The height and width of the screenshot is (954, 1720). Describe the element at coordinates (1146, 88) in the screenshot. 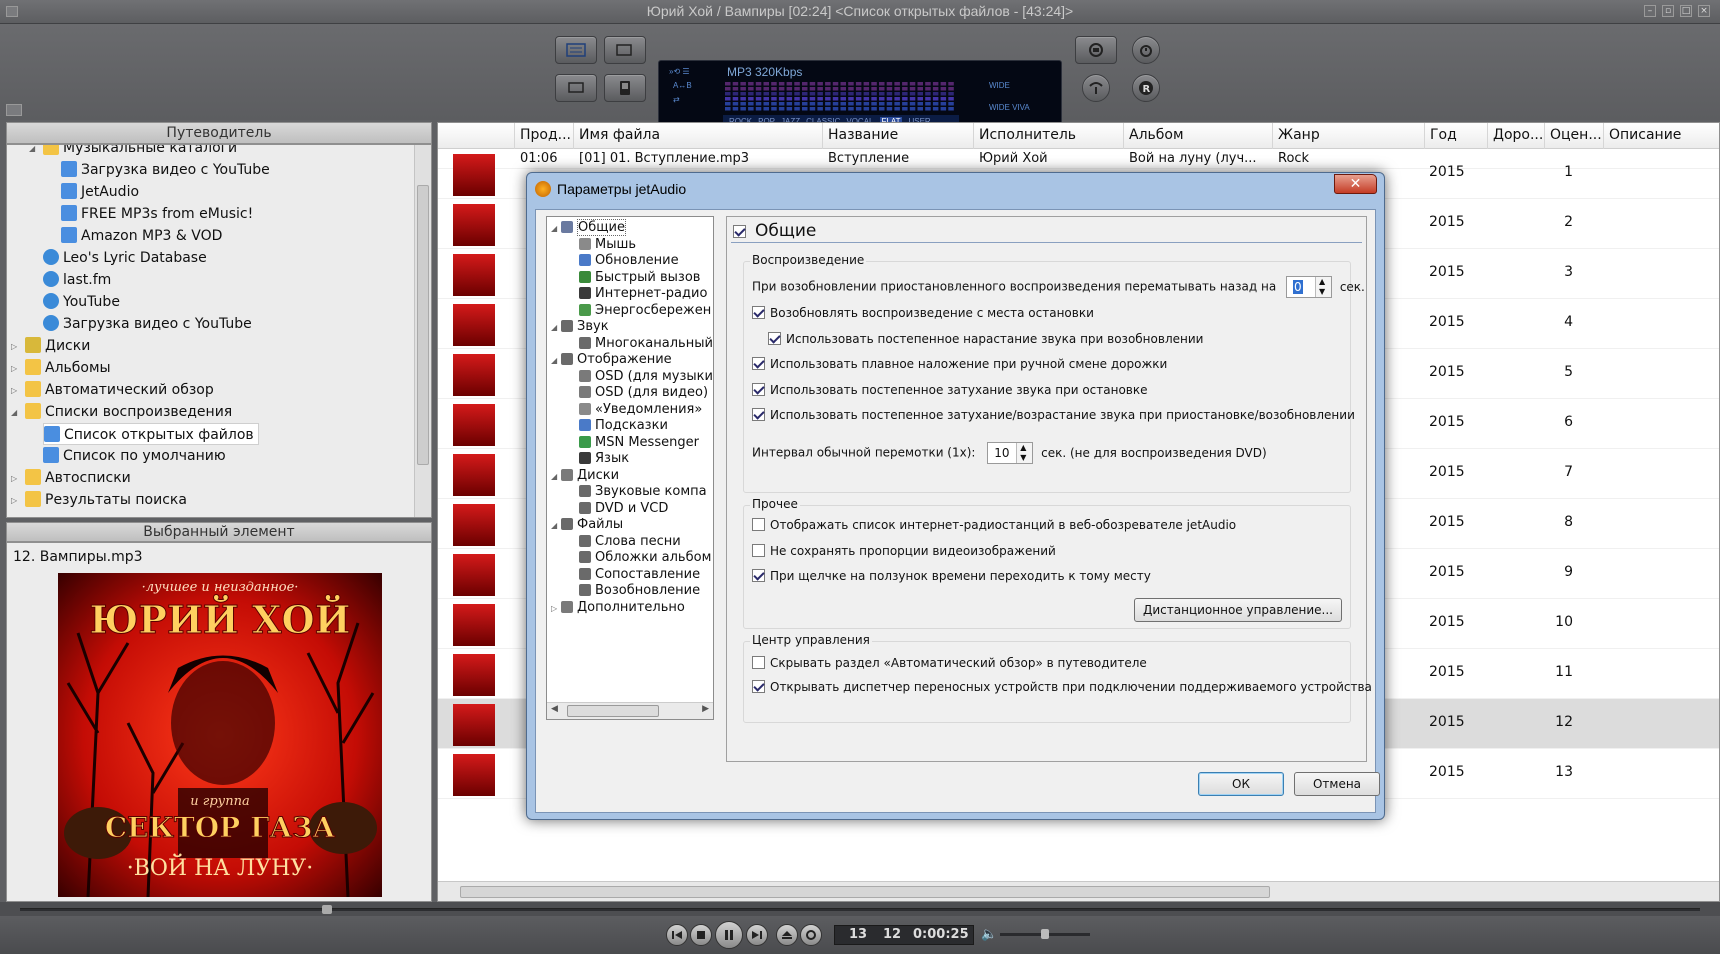

I see `remote-button: R` at that location.